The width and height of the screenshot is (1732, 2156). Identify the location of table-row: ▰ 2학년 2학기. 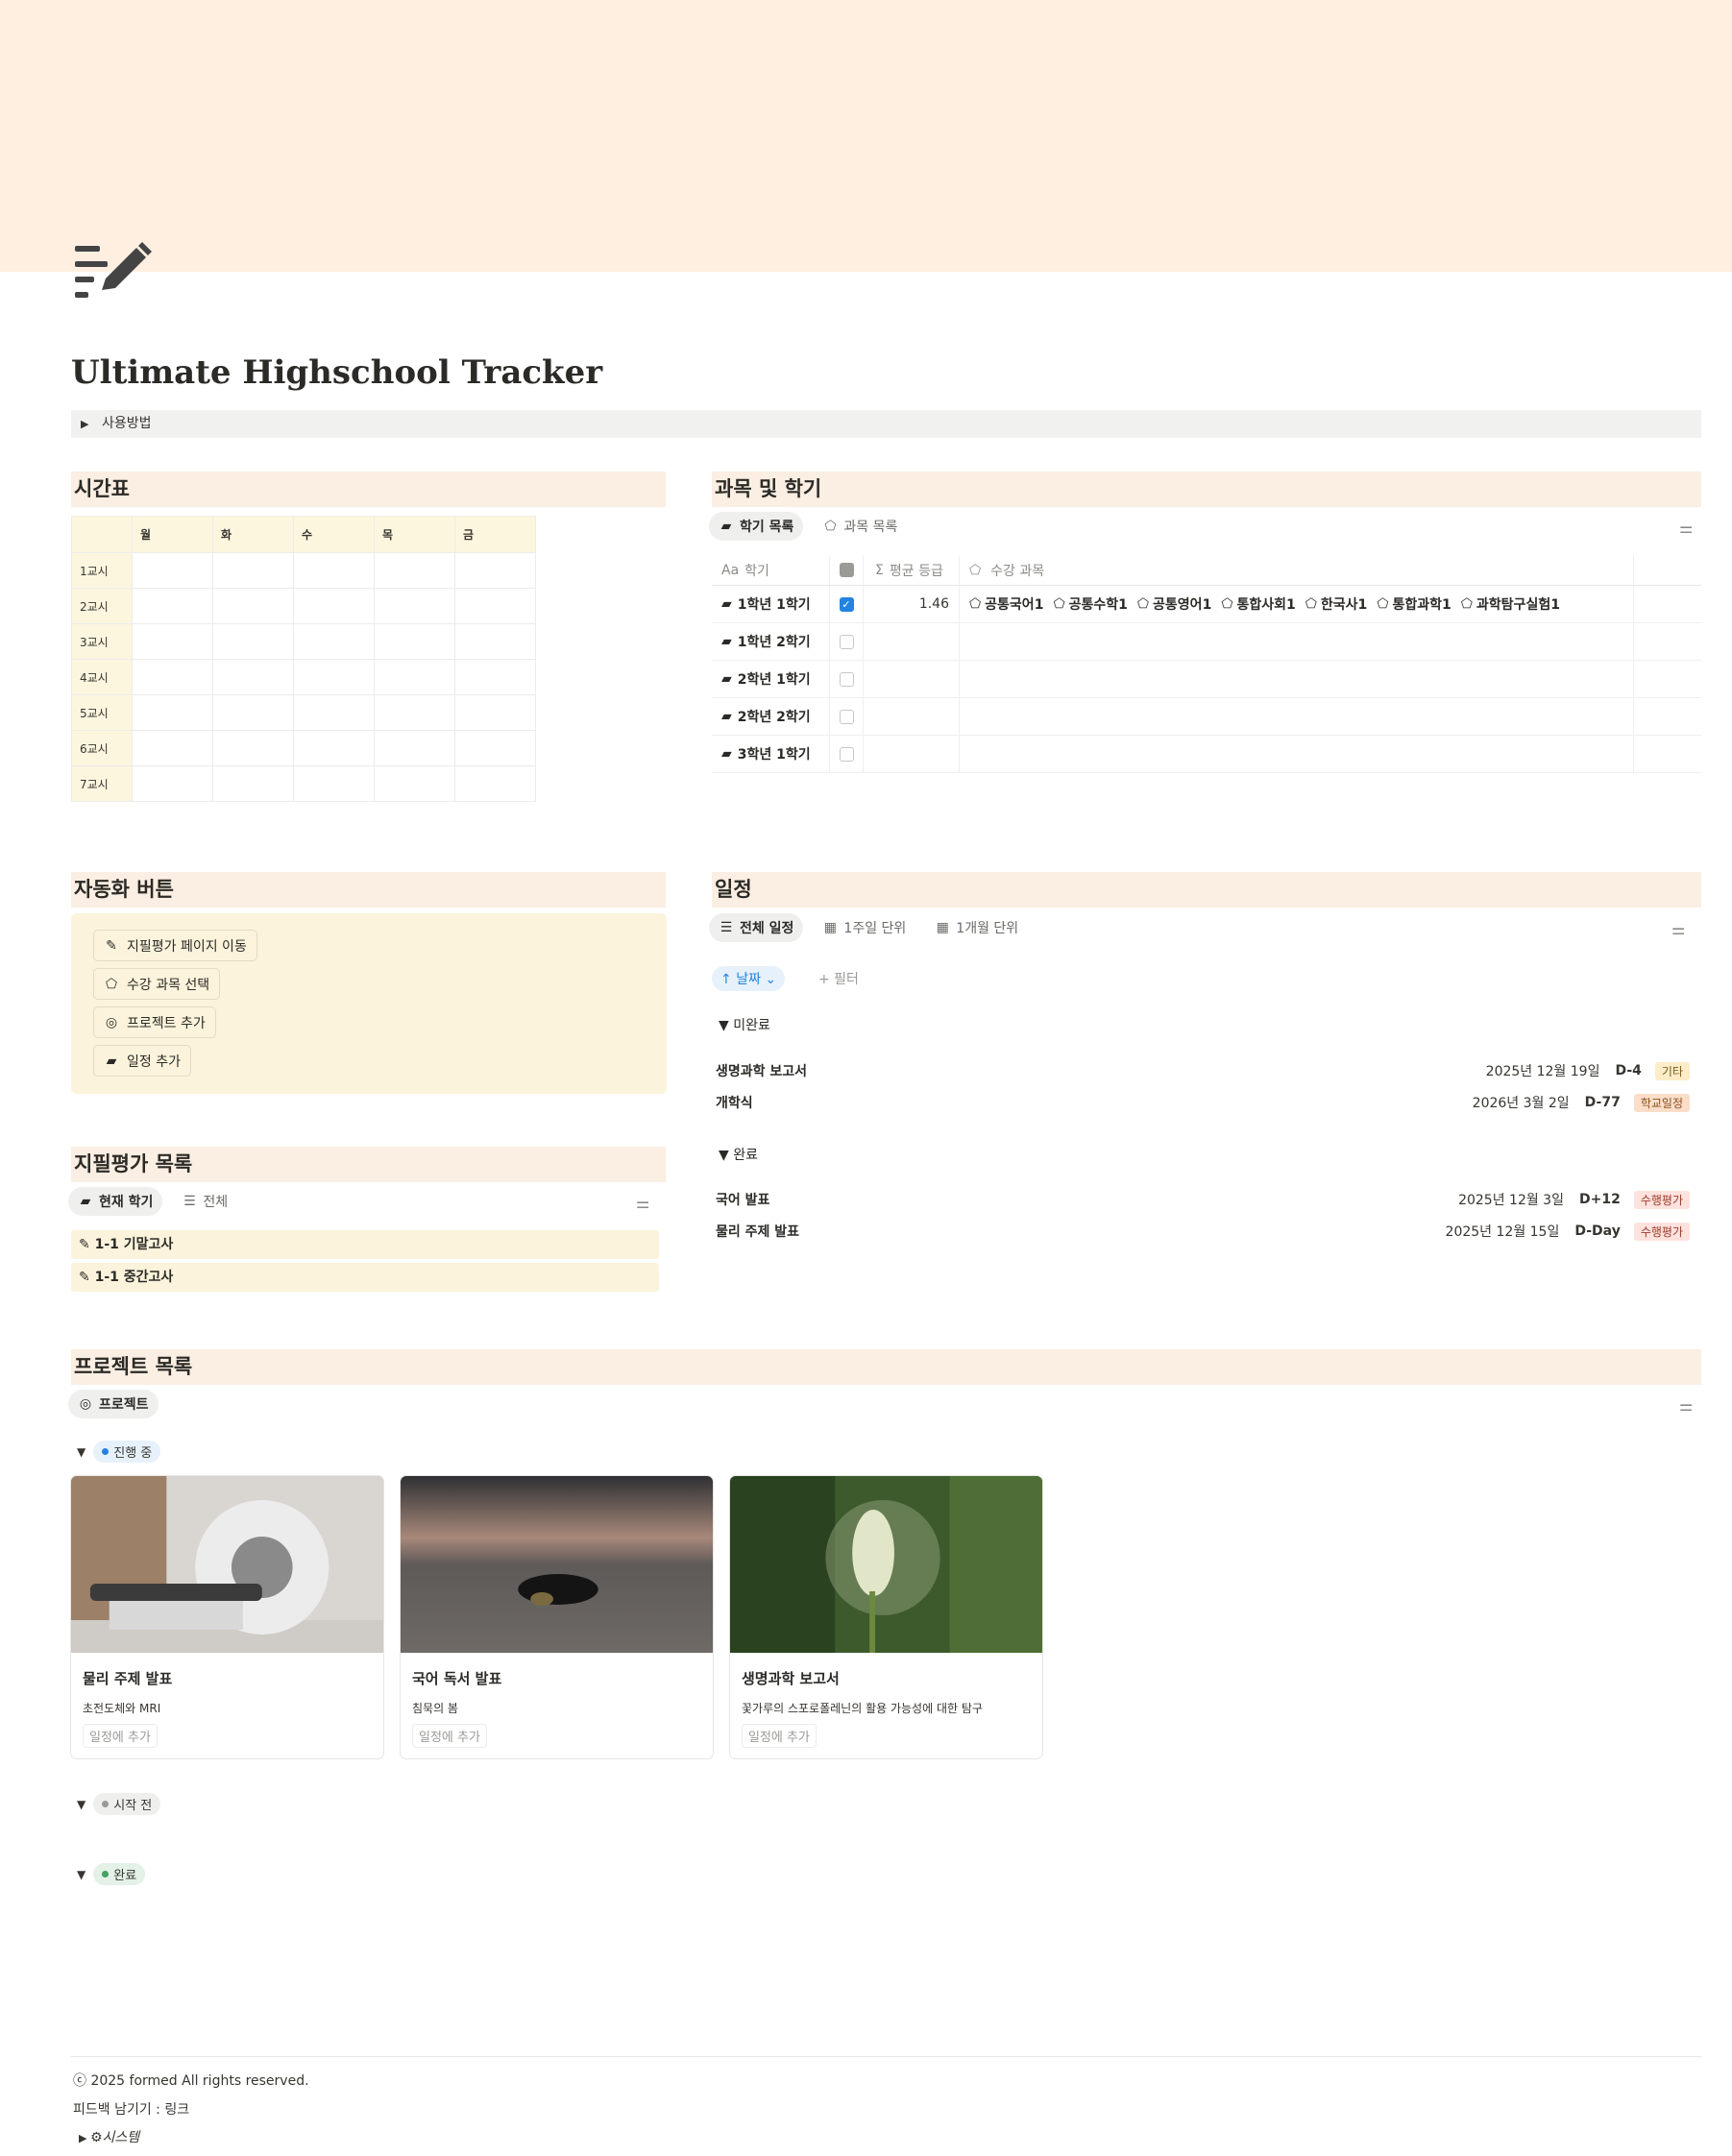
(1206, 717).